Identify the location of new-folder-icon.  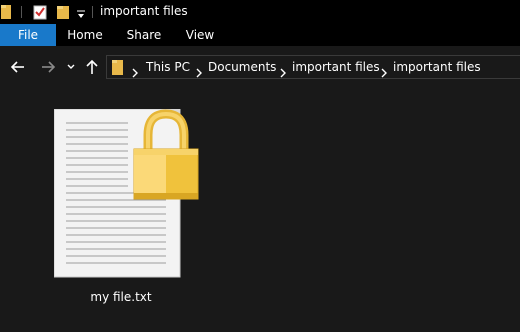
(64, 14).